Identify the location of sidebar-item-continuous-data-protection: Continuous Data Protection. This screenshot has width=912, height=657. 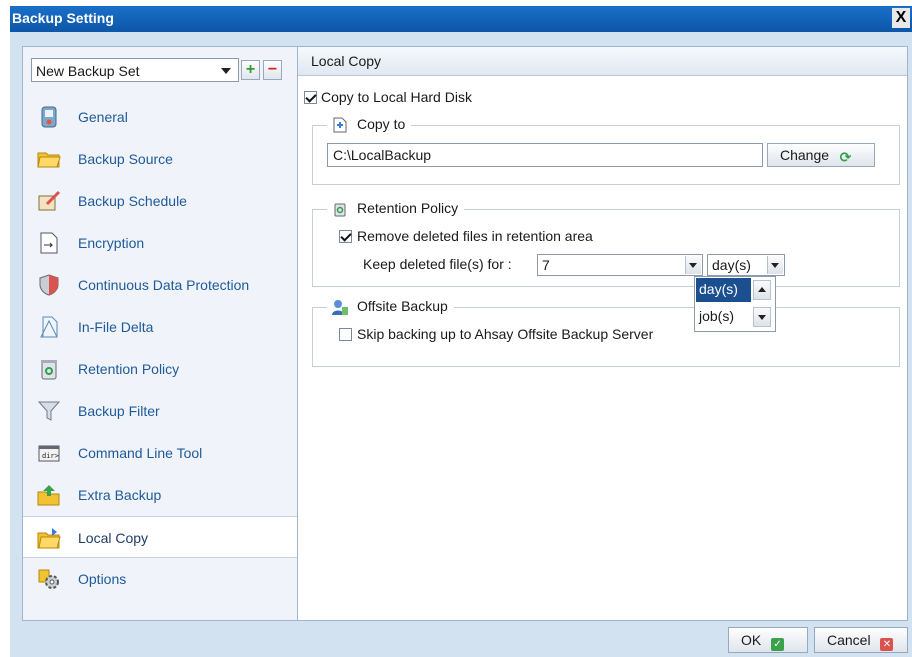
(161, 285).